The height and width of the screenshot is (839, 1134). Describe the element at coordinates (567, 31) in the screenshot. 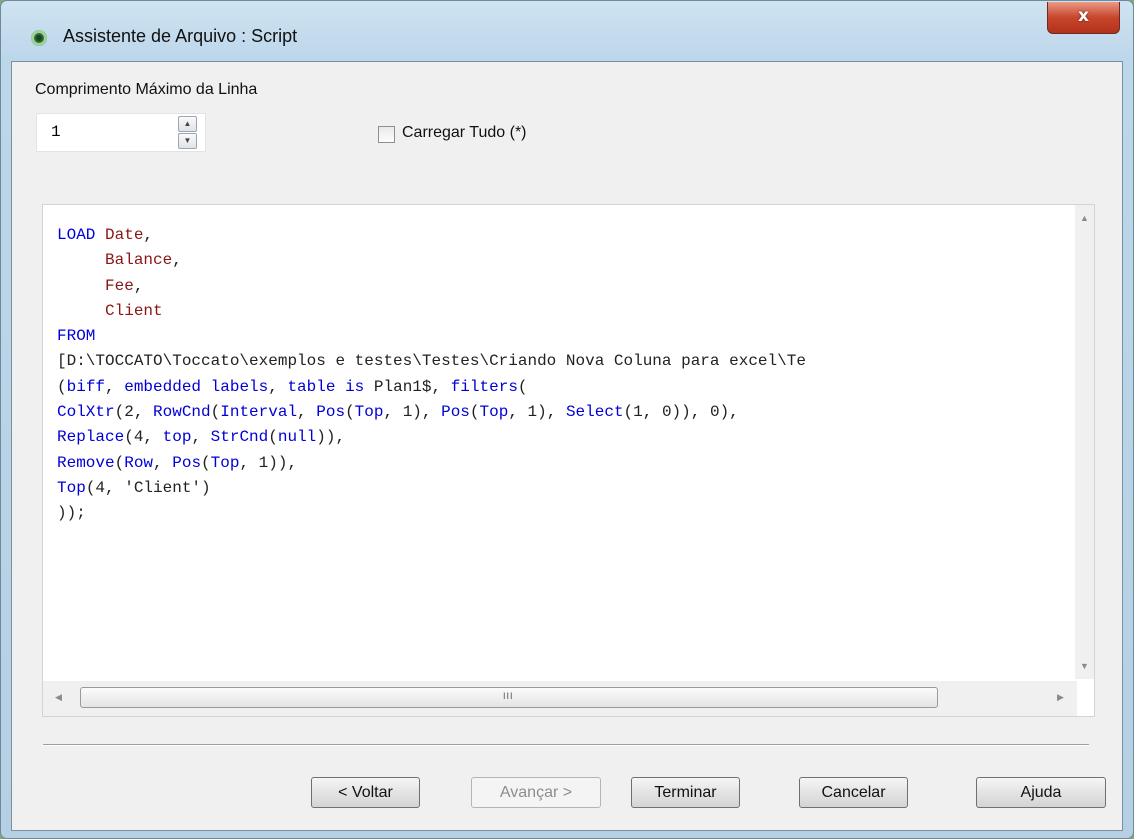

I see `title-bar: Assistente de Arquivo : Script x` at that location.